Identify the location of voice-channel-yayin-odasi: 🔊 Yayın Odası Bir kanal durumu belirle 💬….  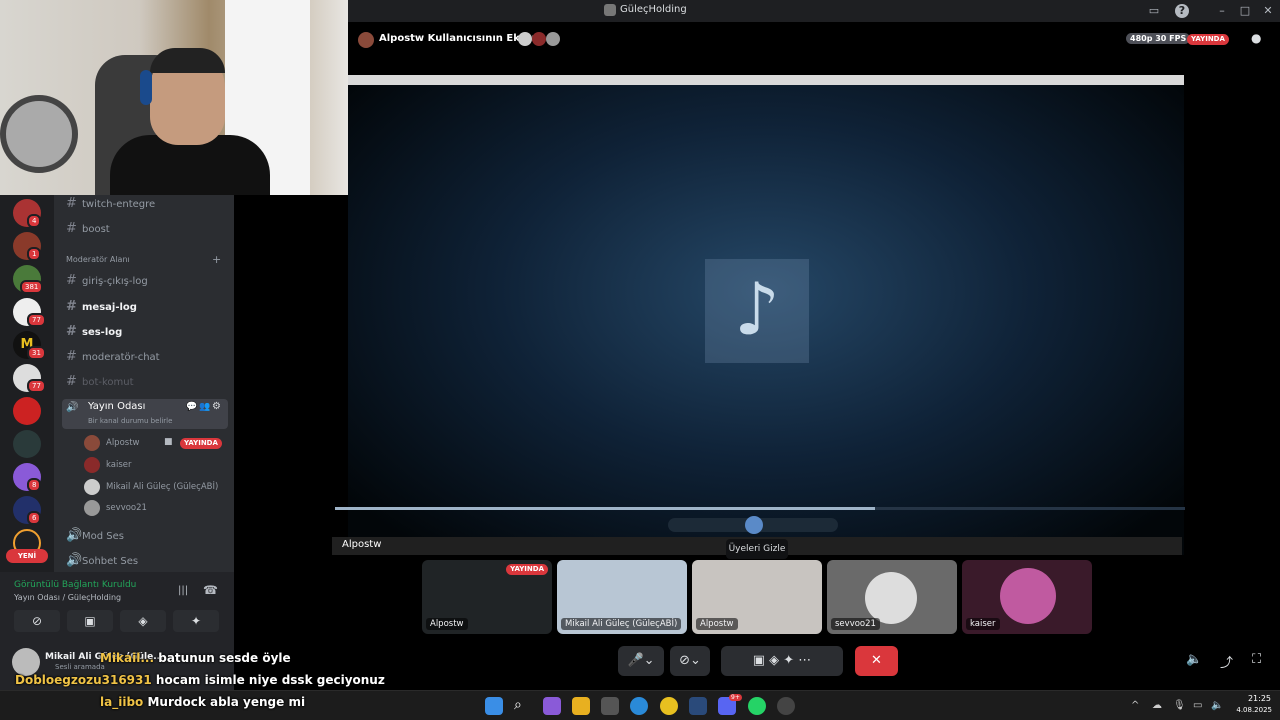
(145, 414).